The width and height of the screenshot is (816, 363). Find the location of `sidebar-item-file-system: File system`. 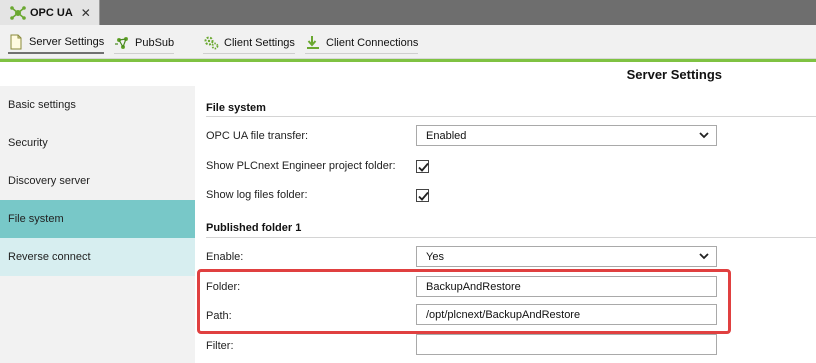

sidebar-item-file-system: File system is located at coordinates (97, 219).